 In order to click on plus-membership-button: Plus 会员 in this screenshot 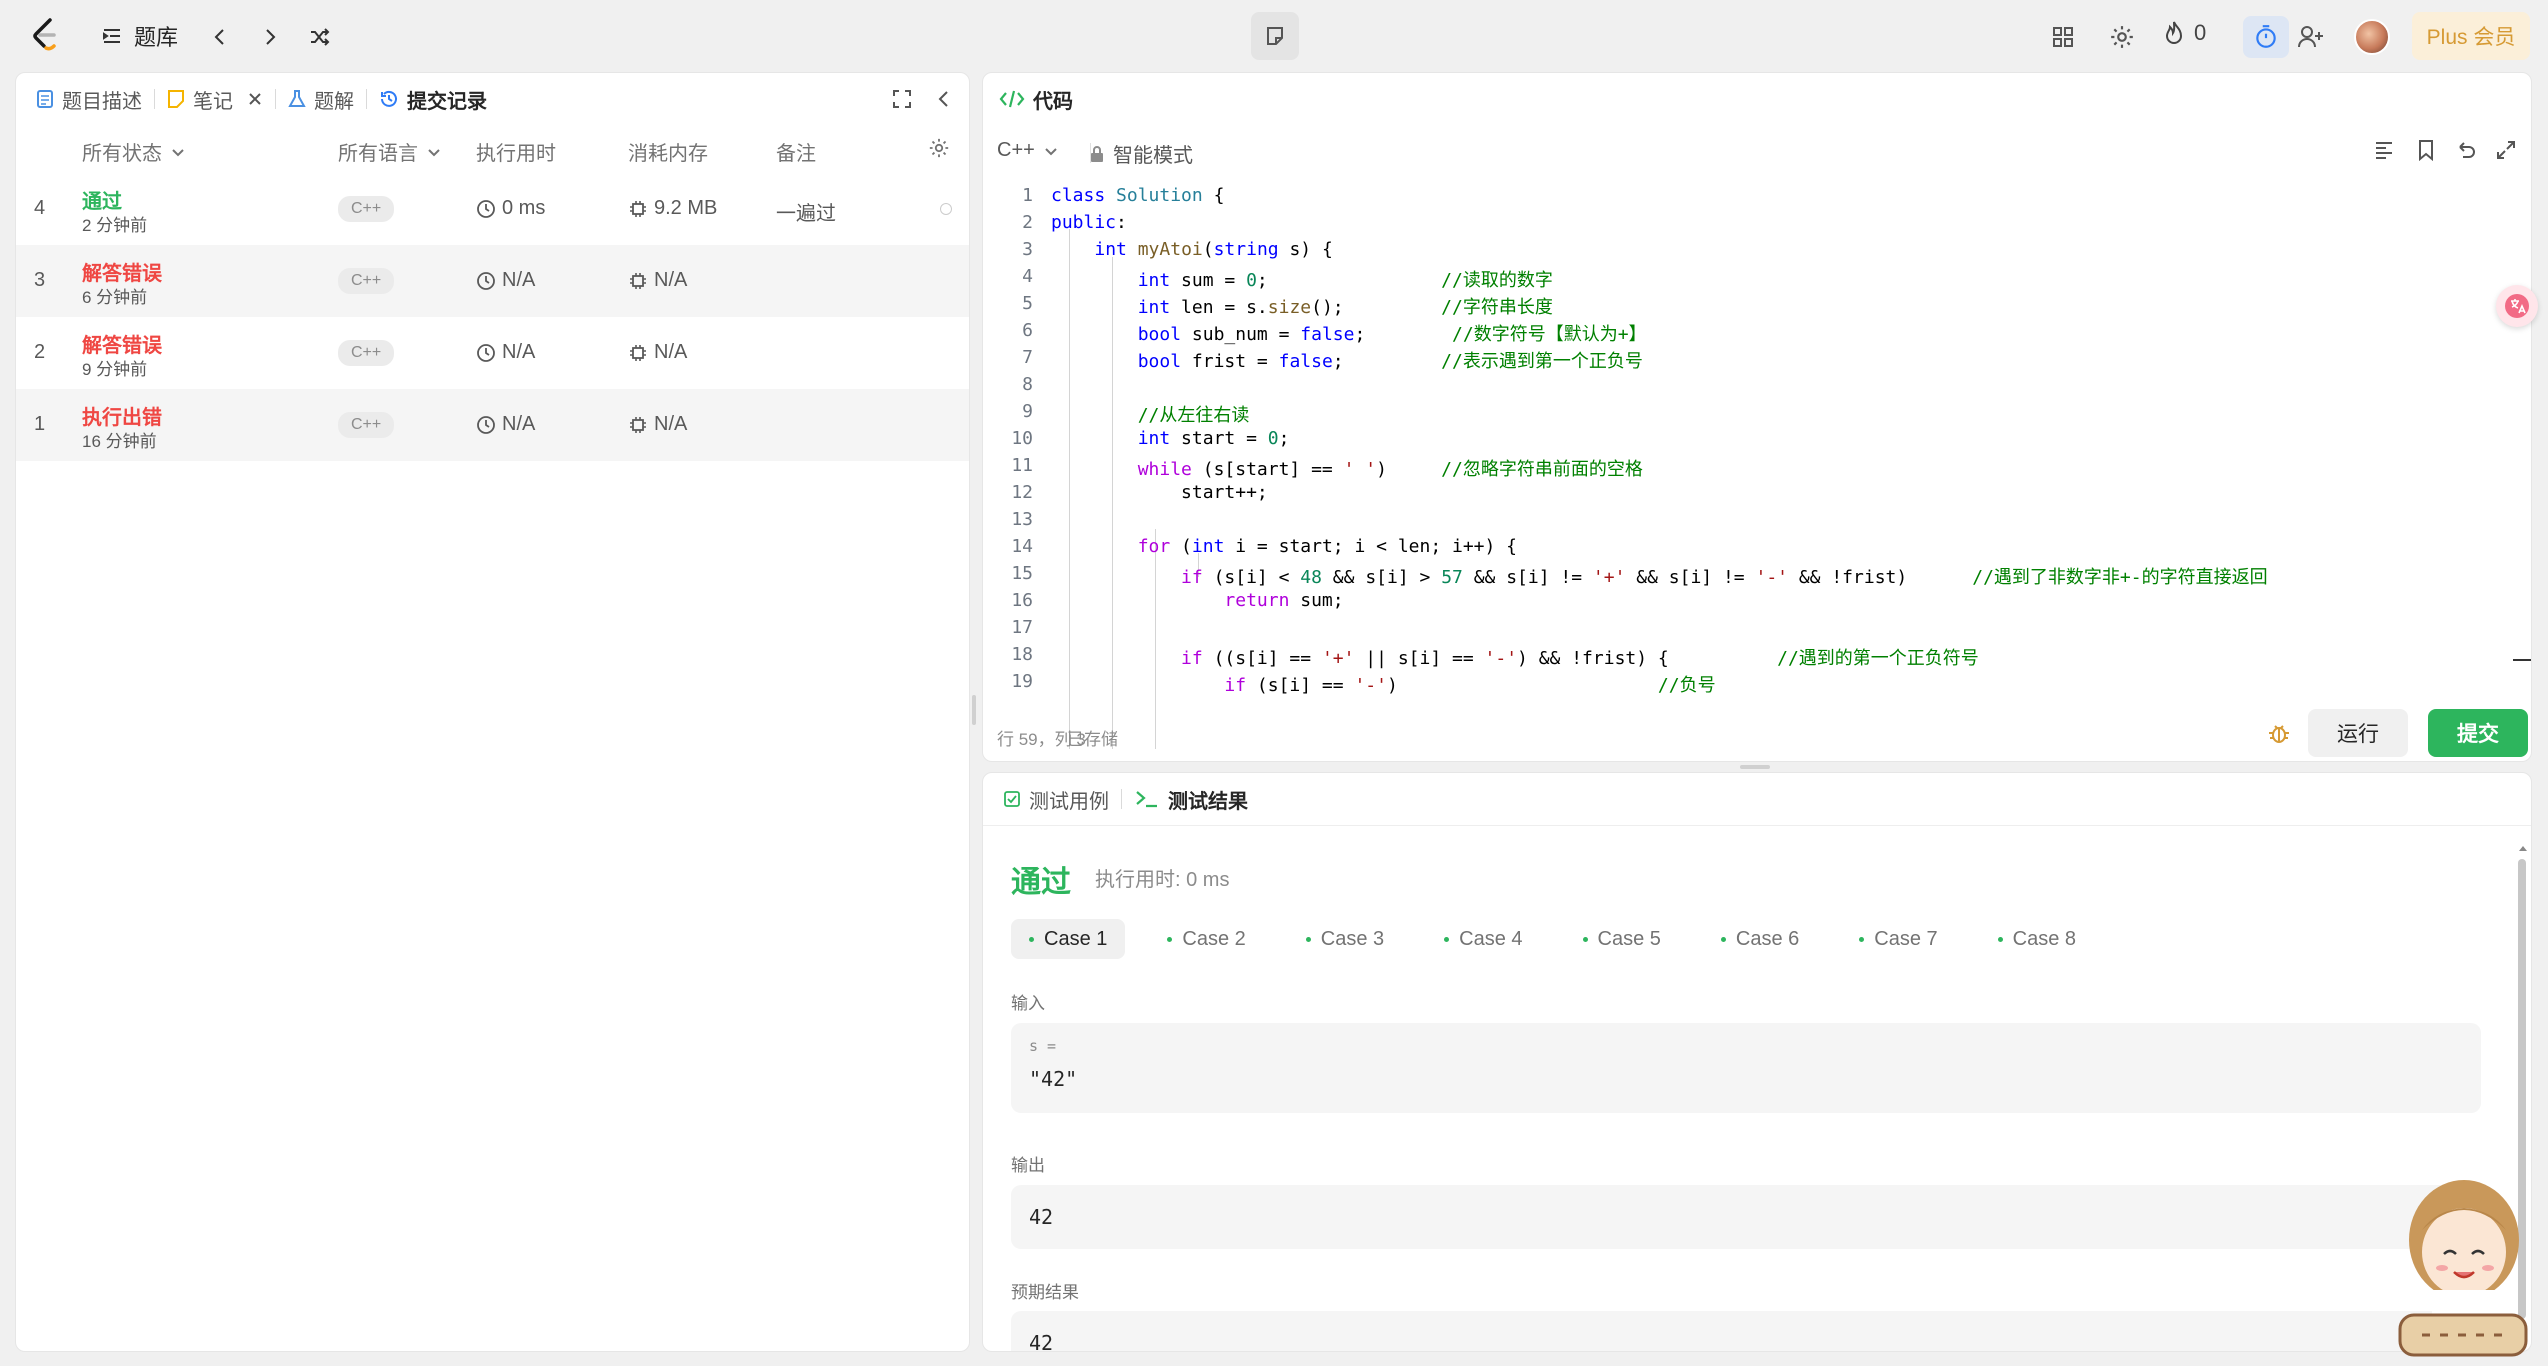, I will do `click(2471, 36)`.